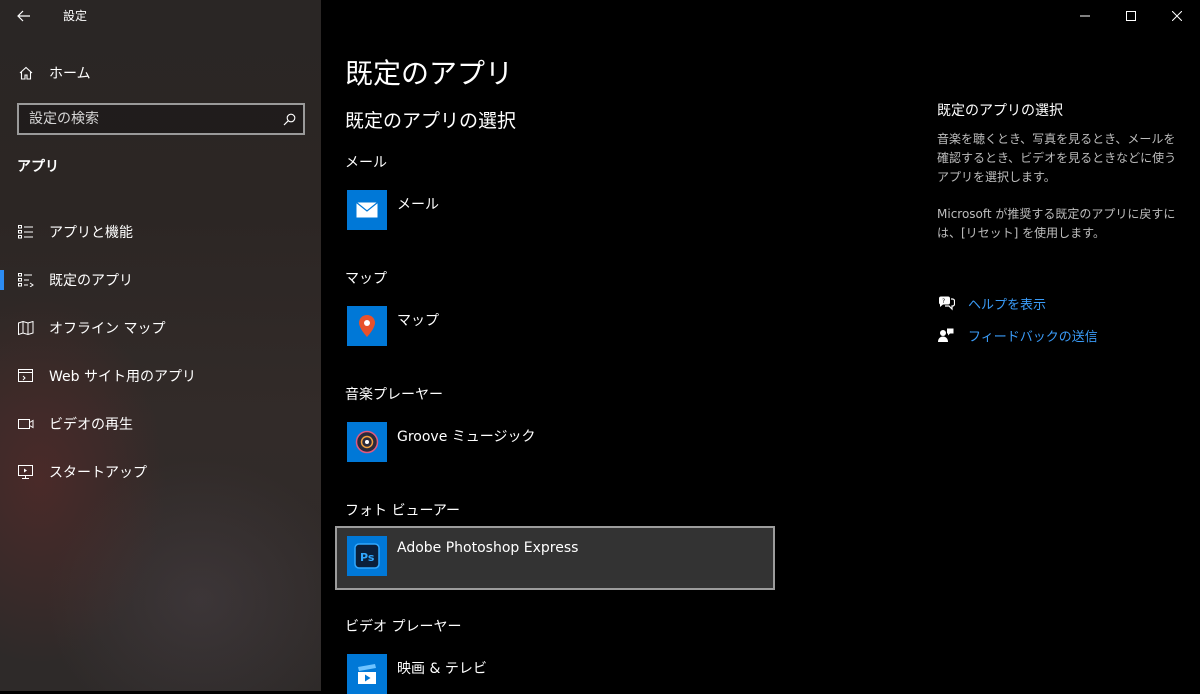 Image resolution: width=1200 pixels, height=694 pixels. What do you see at coordinates (289, 119) in the screenshot?
I see `search-icon` at bounding box center [289, 119].